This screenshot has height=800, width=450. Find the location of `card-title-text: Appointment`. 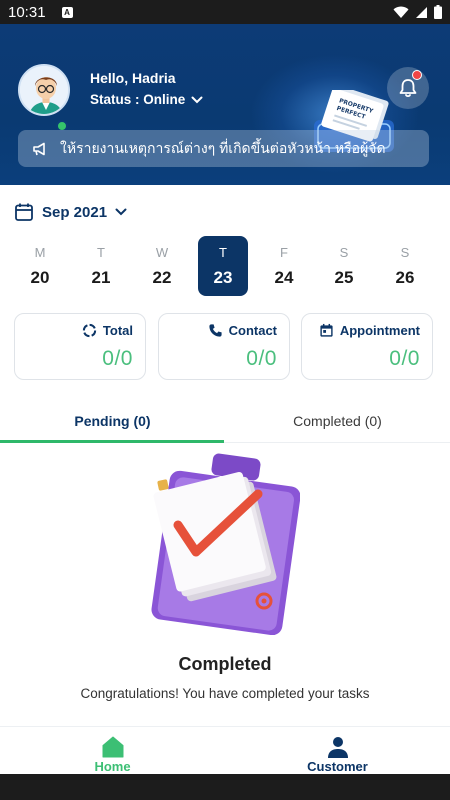

card-title-text: Appointment is located at coordinates (379, 330).